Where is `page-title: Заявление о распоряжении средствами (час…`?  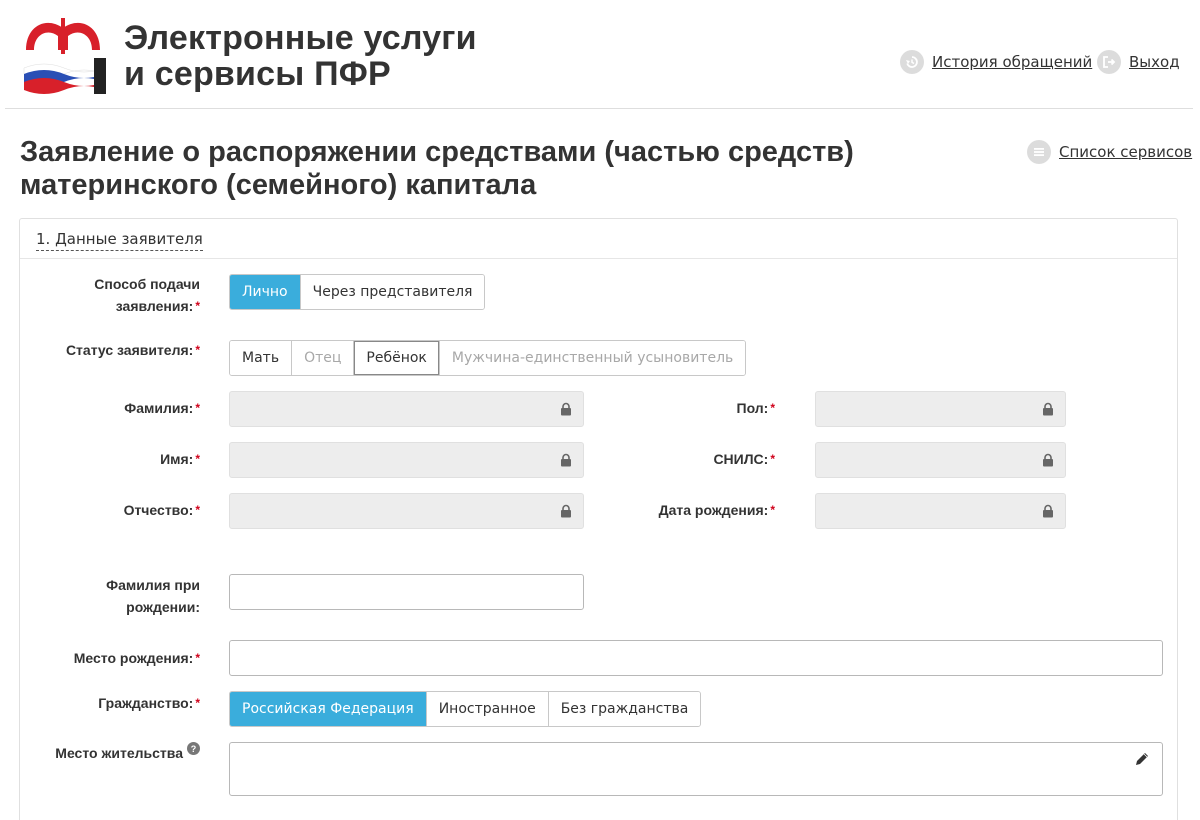 page-title: Заявление о распоряжении средствами (час… is located at coordinates (437, 169).